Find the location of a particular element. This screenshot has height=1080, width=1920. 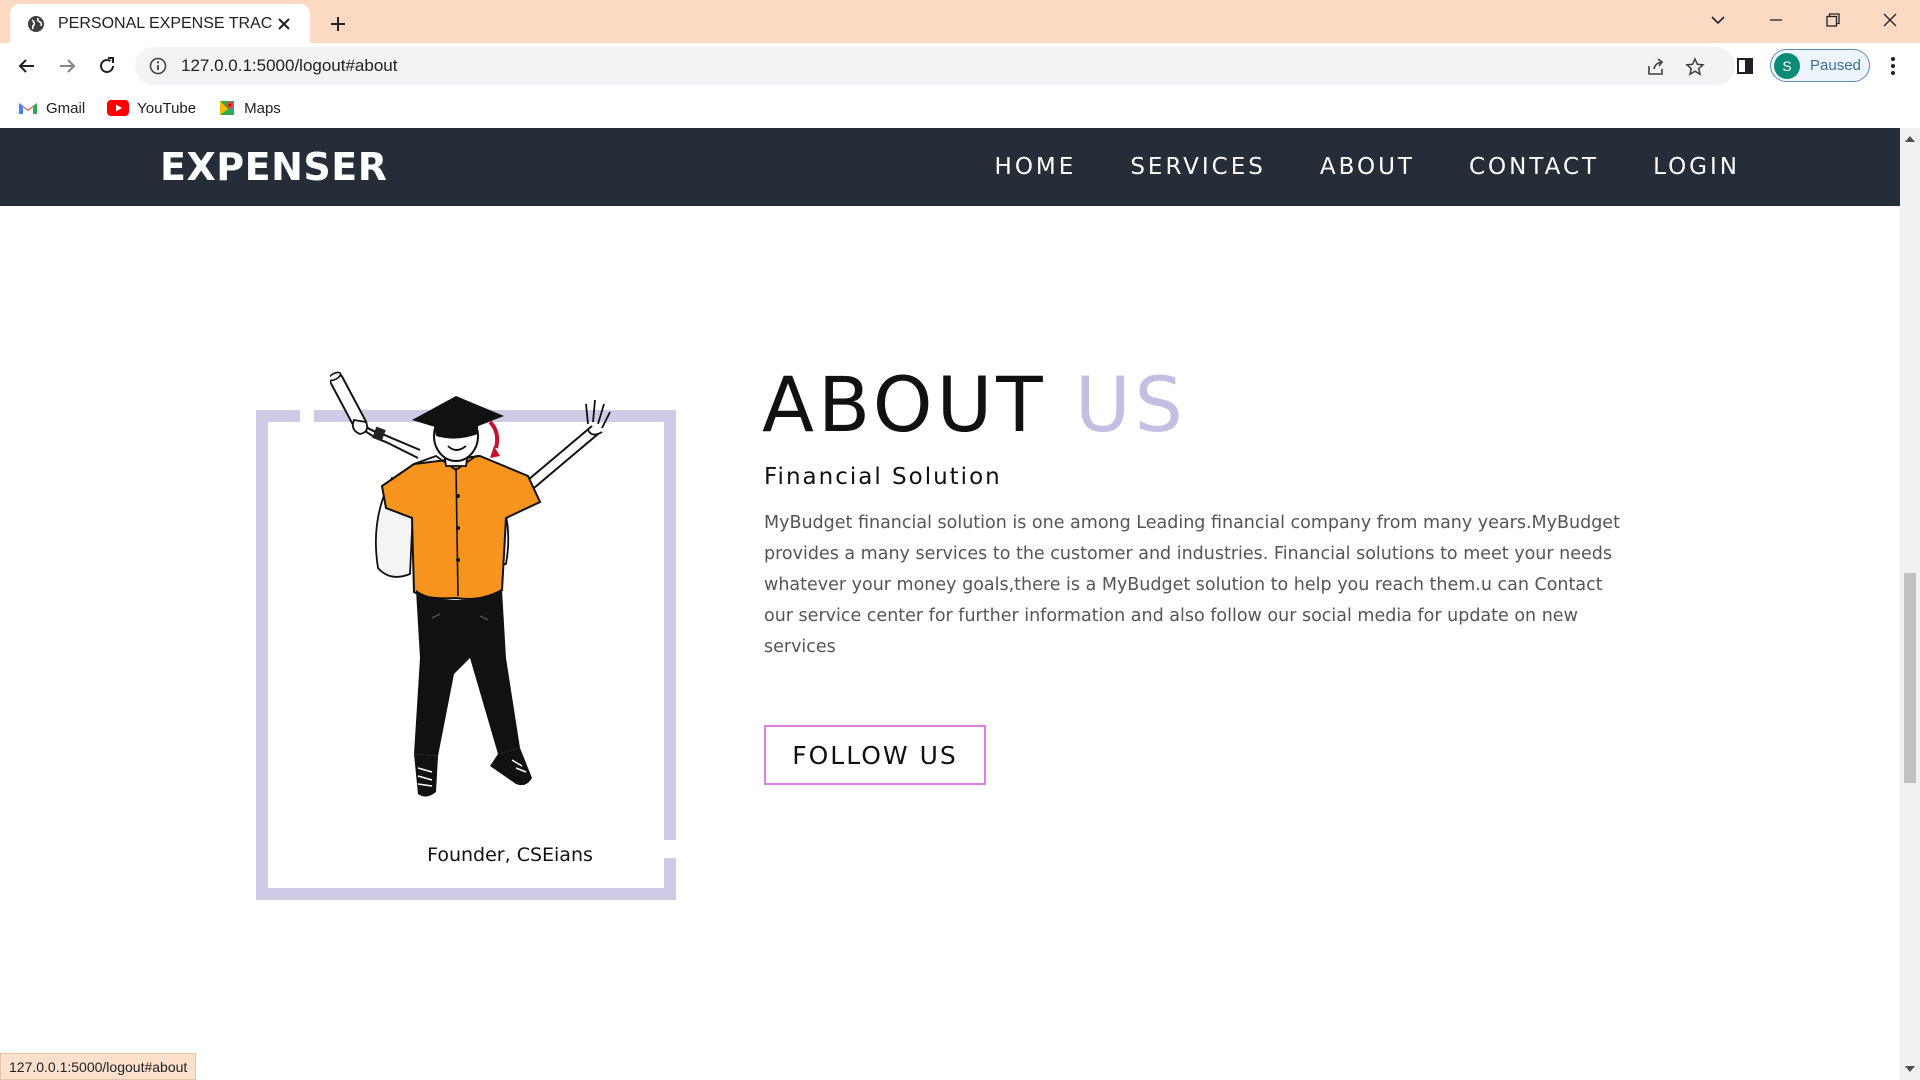

bookmark-gmail: Gmail is located at coordinates (51, 108).